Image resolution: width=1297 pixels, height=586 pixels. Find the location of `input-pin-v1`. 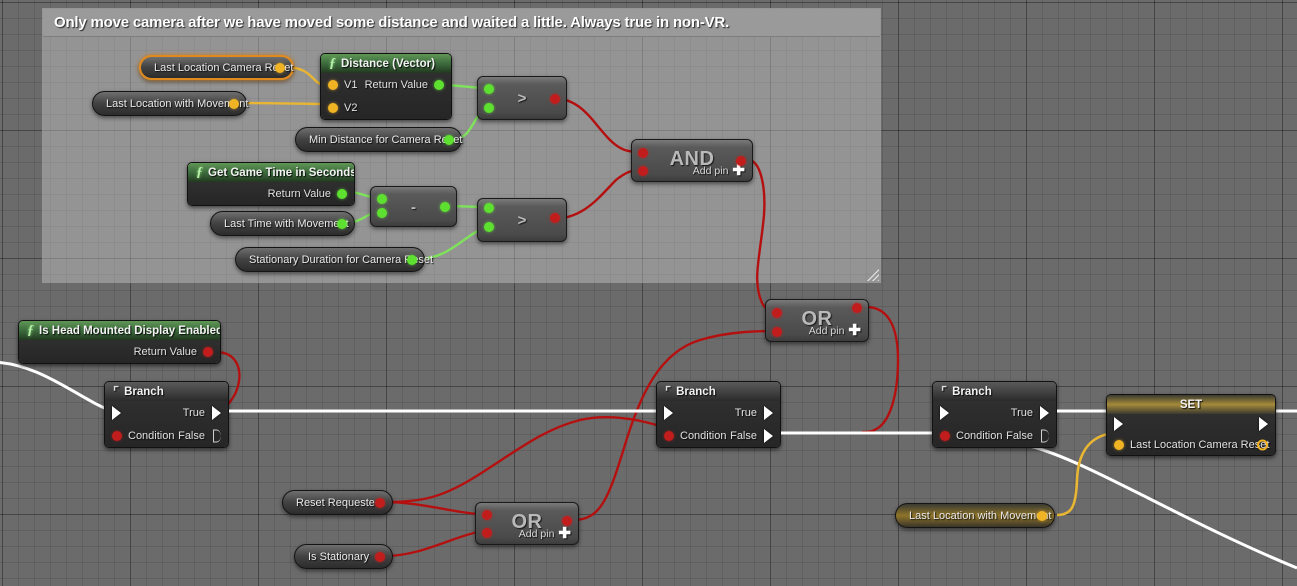

input-pin-v1 is located at coordinates (333, 84).